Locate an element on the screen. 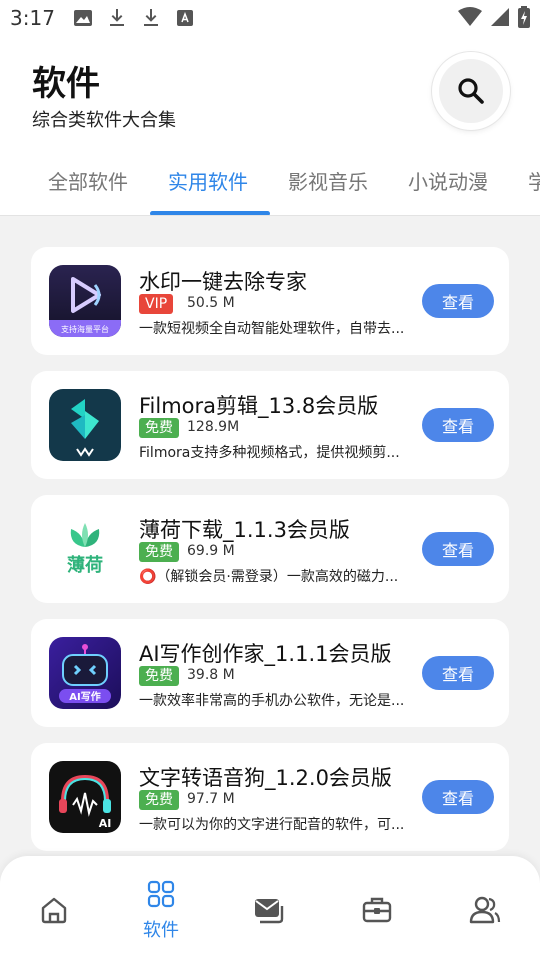 The image size is (540, 960). signal-icon is located at coordinates (500, 19).